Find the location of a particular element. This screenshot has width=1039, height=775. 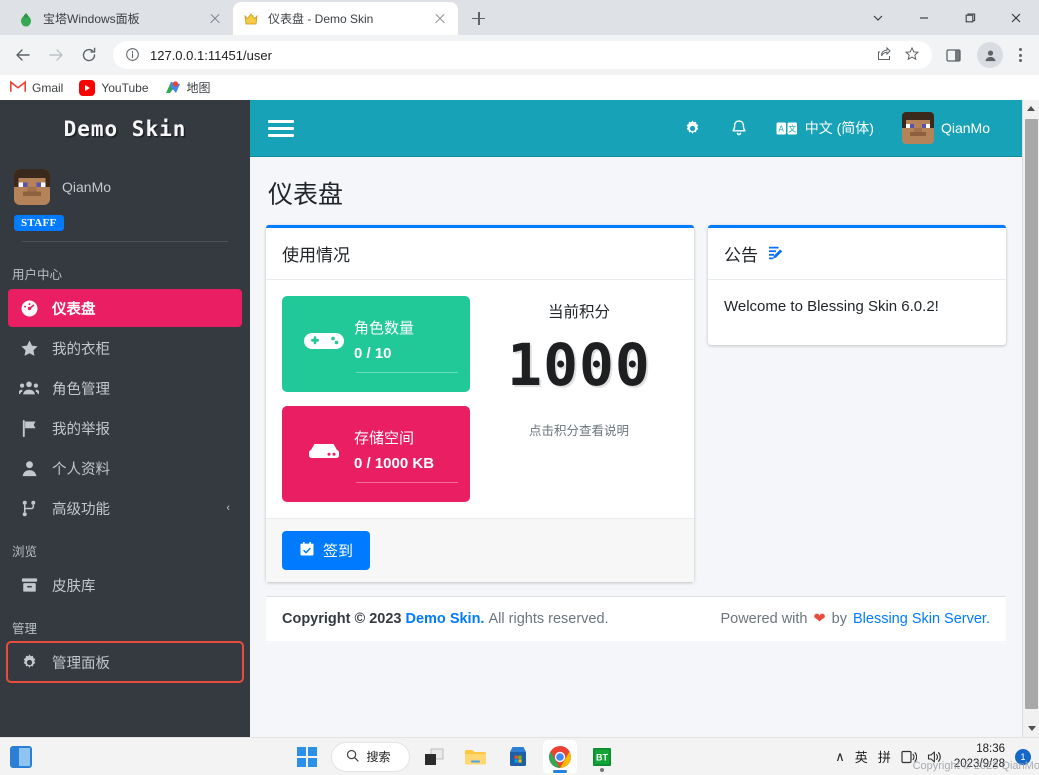

sign-in-button: 签到 is located at coordinates (326, 550).